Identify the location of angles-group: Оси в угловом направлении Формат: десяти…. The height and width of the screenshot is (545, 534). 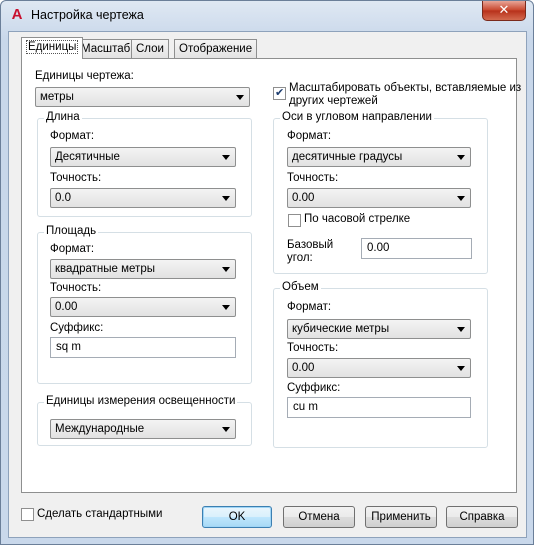
(380, 192).